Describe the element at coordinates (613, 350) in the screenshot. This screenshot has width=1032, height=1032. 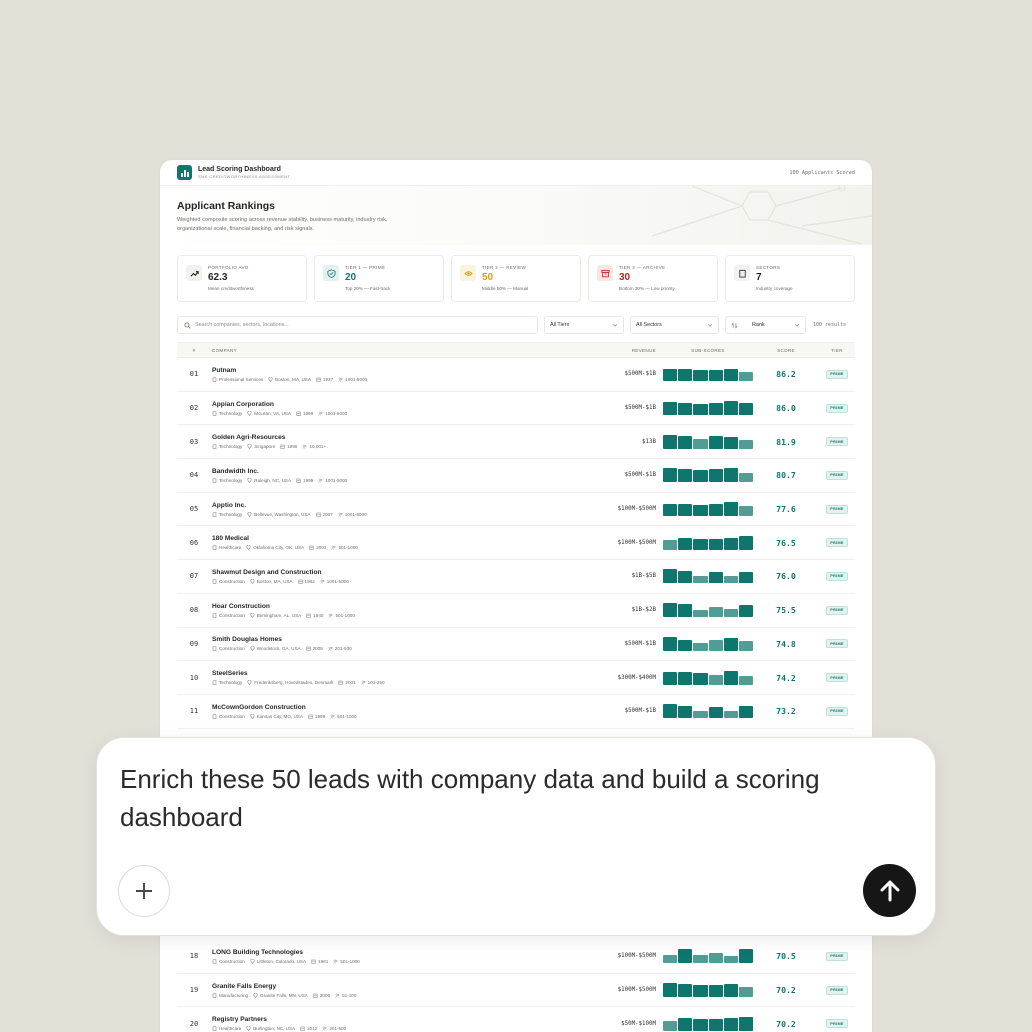
I see `header-revenue: REVENUE` at that location.